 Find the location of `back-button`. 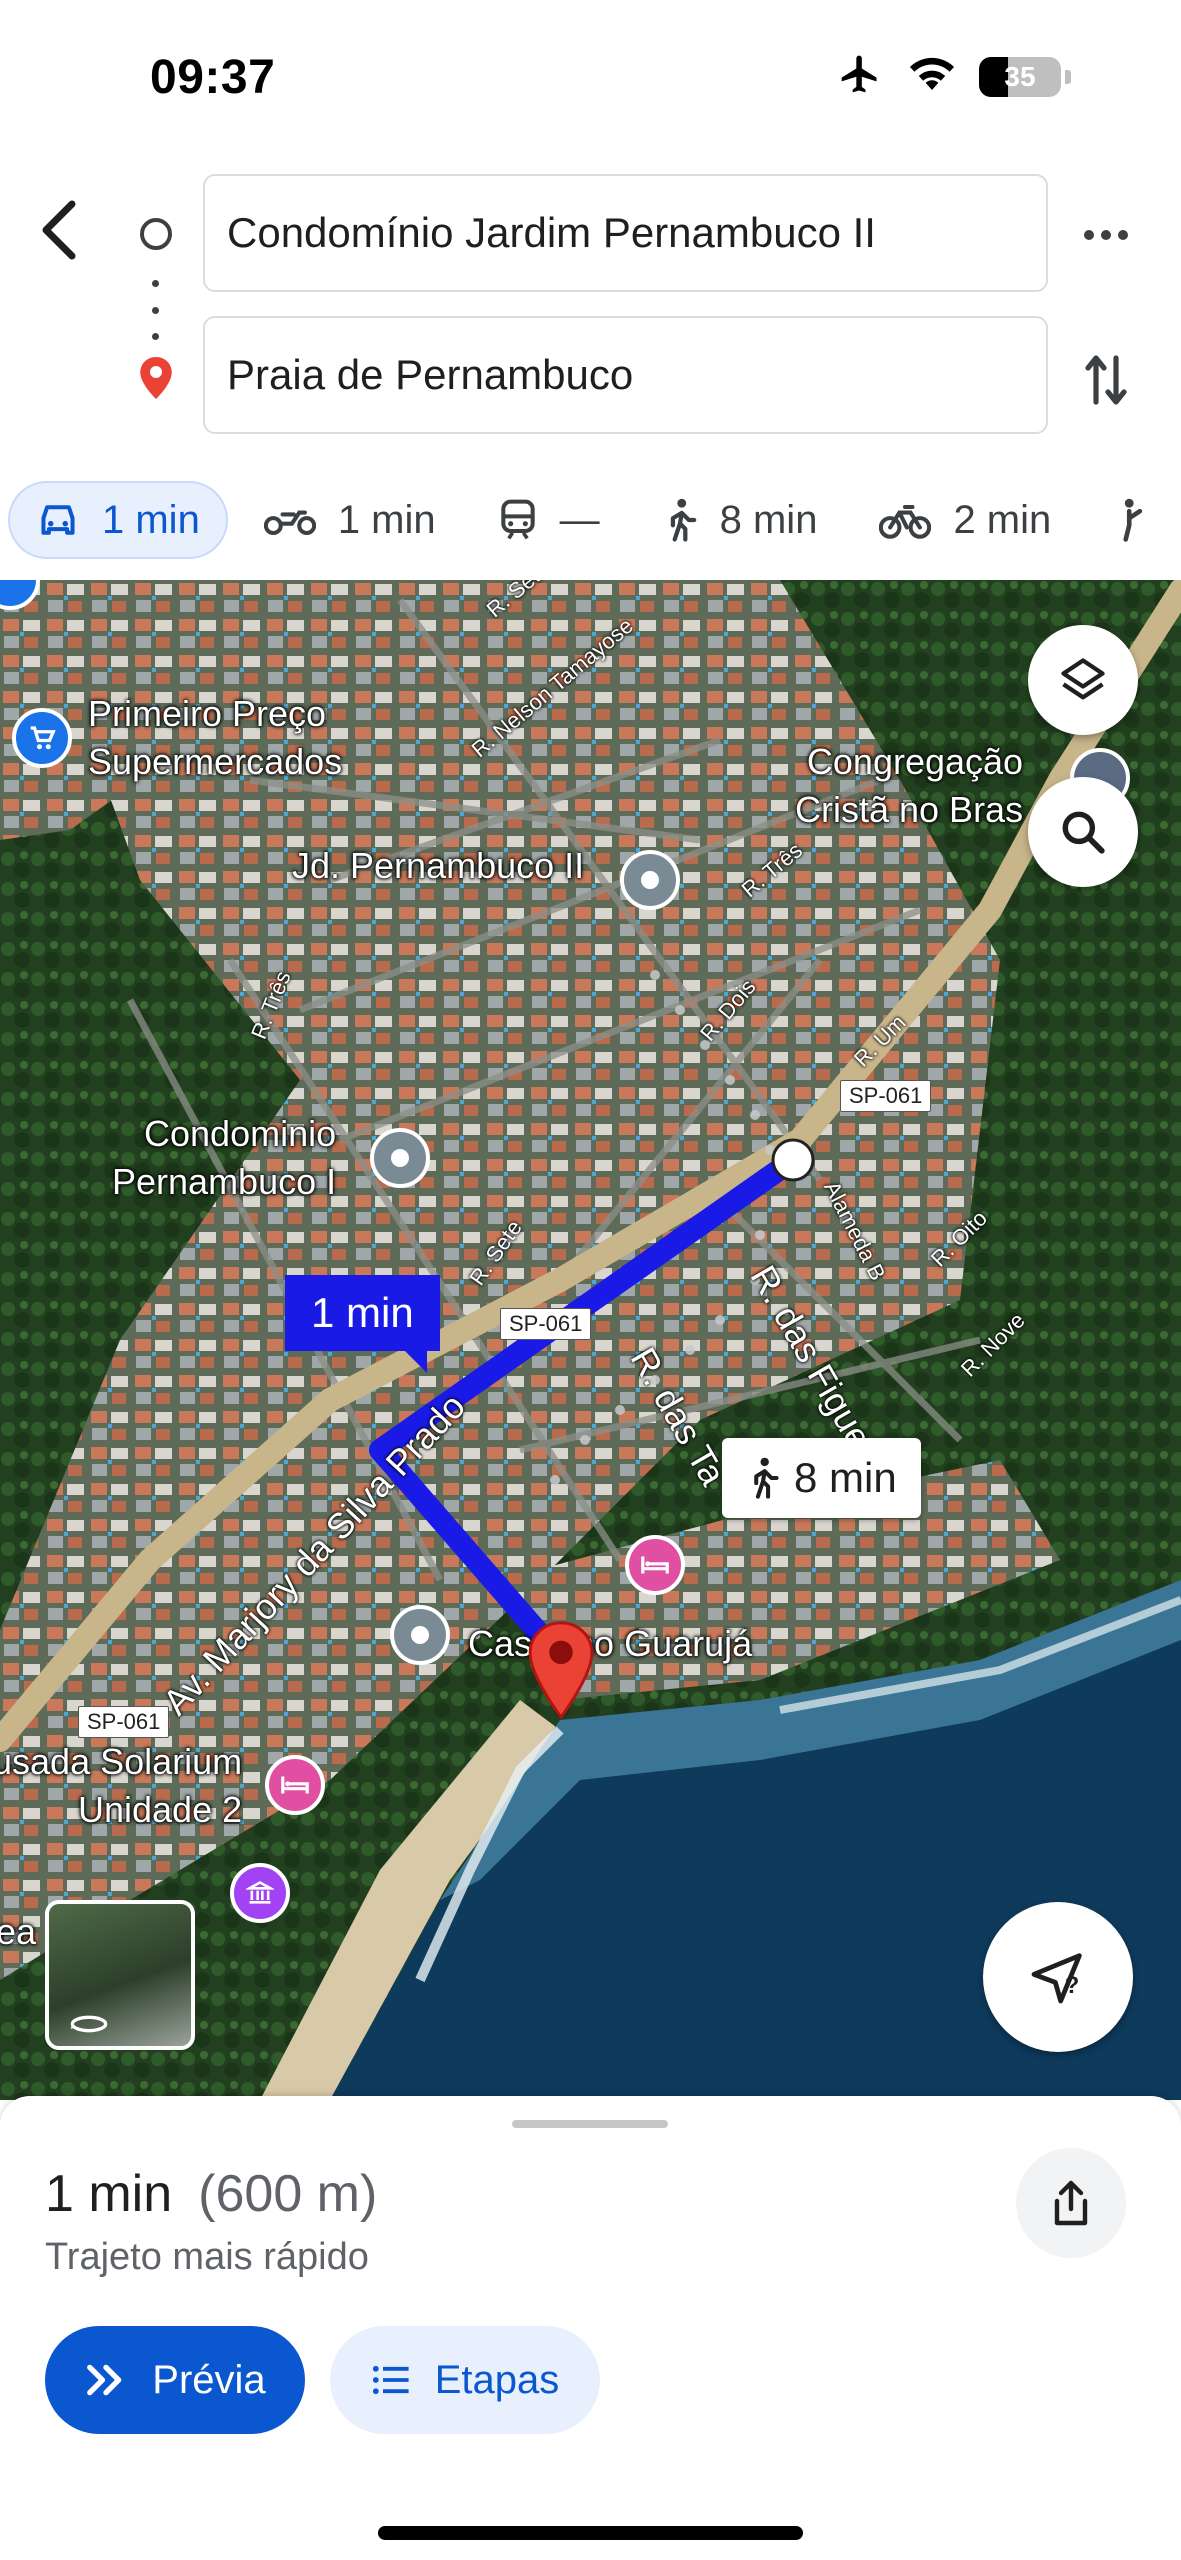

back-button is located at coordinates (60, 230).